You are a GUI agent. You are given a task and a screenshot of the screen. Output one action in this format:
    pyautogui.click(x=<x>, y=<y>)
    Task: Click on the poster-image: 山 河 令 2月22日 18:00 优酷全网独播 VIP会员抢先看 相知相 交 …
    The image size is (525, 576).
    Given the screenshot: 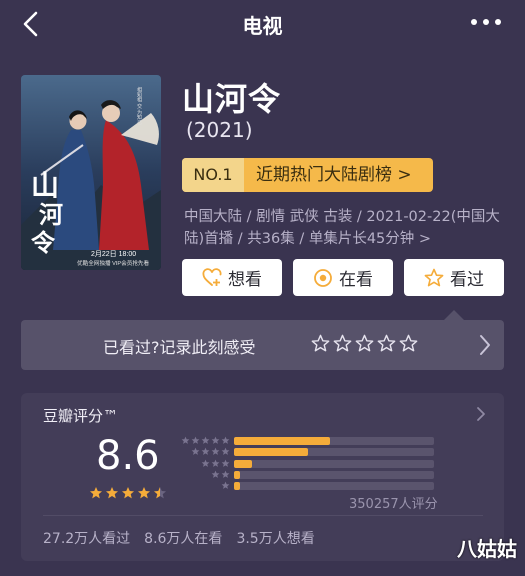 What is the action you would take?
    pyautogui.click(x=91, y=172)
    